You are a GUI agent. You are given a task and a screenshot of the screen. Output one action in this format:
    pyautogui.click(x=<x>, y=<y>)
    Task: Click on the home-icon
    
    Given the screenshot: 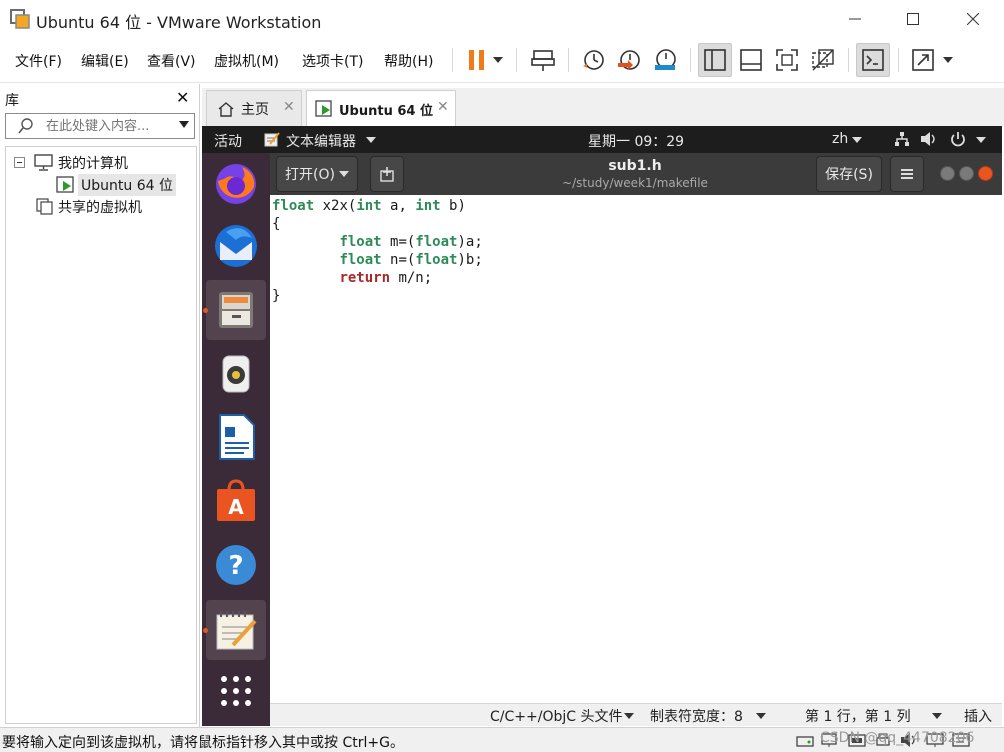 What is the action you would take?
    pyautogui.click(x=226, y=109)
    